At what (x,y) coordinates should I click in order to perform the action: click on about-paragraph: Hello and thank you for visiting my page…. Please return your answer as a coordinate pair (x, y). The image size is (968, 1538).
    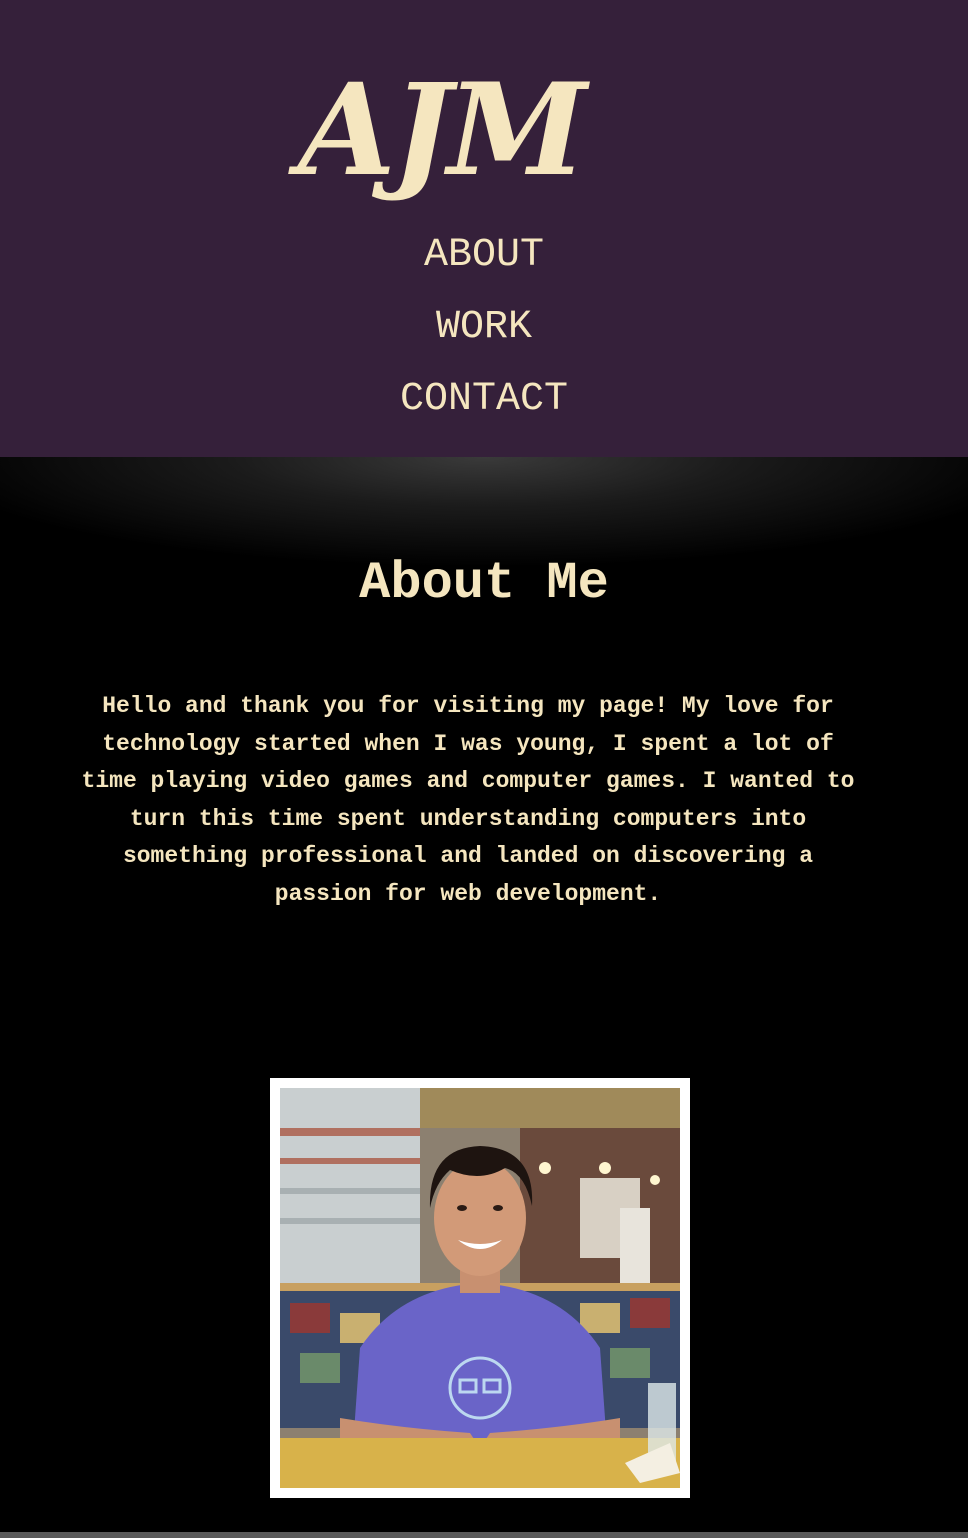
    Looking at the image, I should click on (468, 800).